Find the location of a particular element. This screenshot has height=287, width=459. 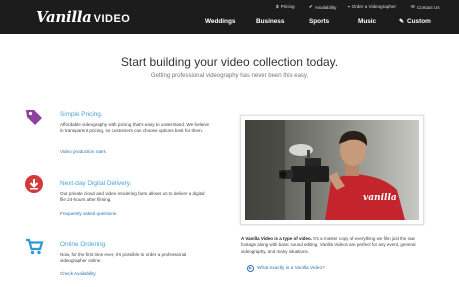

feature-title-pricing: Simple Pricing. is located at coordinates (81, 114).